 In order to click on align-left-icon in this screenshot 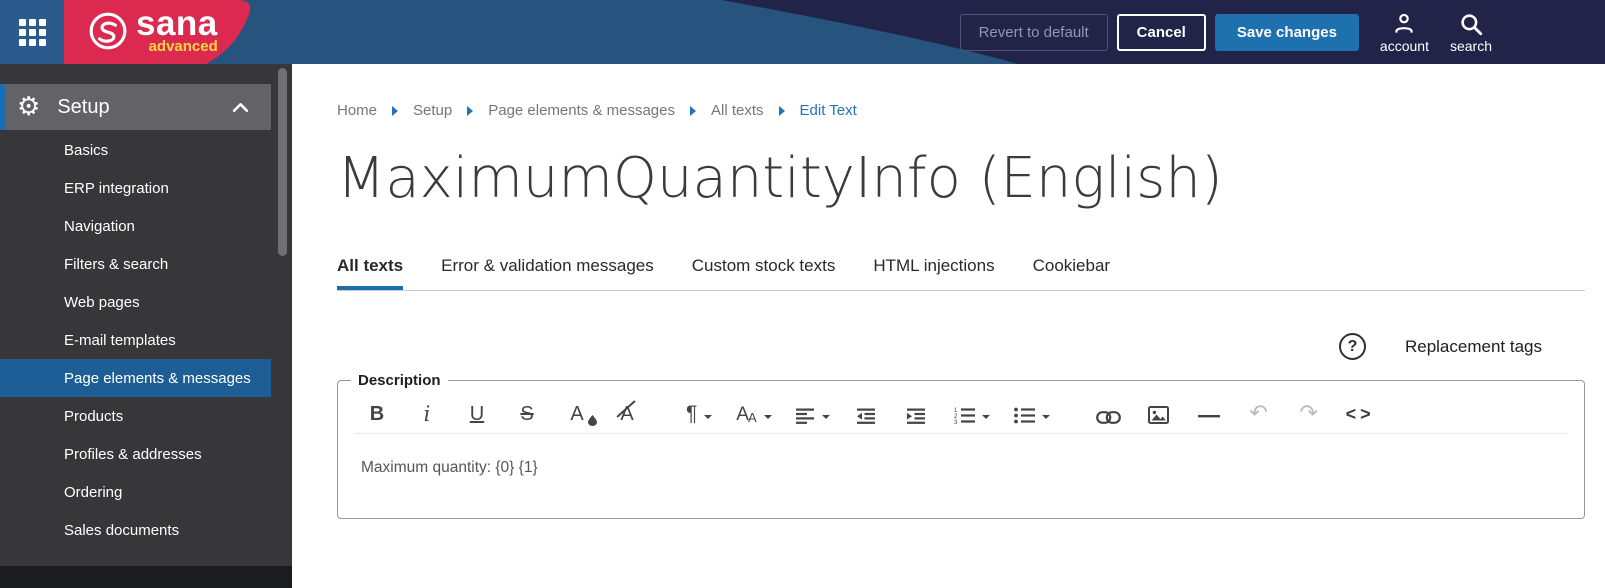, I will do `click(804, 416)`.